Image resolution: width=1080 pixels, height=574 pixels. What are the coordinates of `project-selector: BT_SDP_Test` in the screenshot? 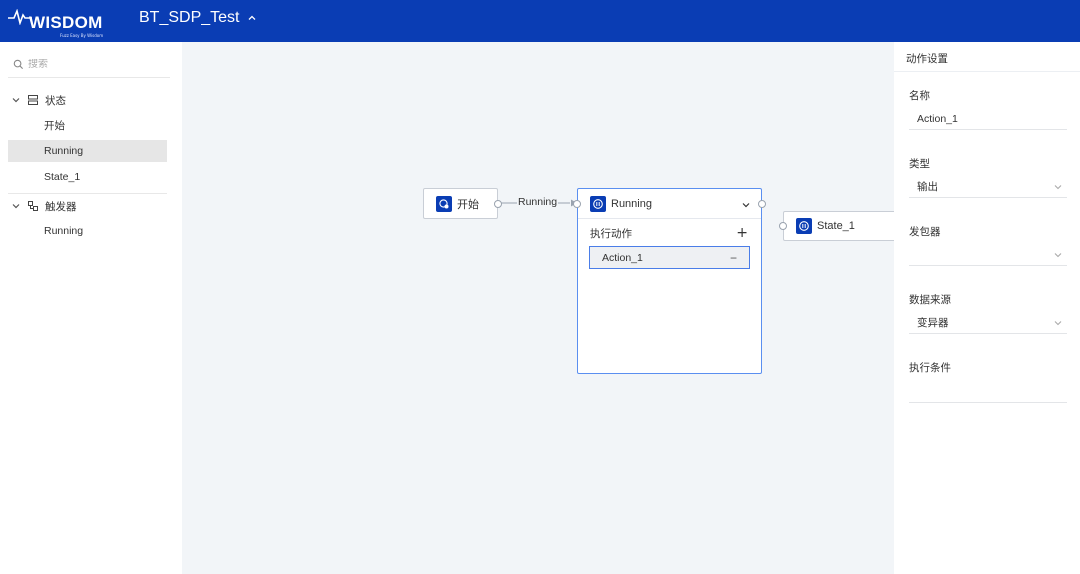 It's located at (198, 18).